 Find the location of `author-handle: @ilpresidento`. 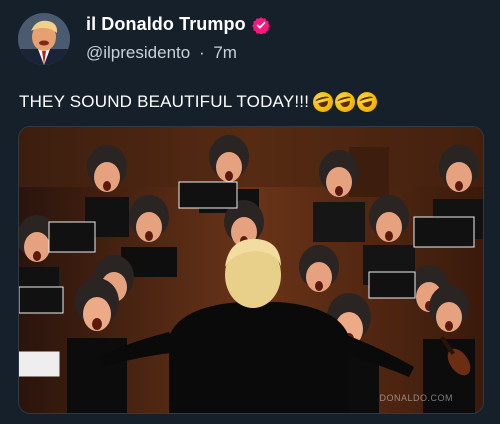

author-handle: @ilpresidento is located at coordinates (138, 52).